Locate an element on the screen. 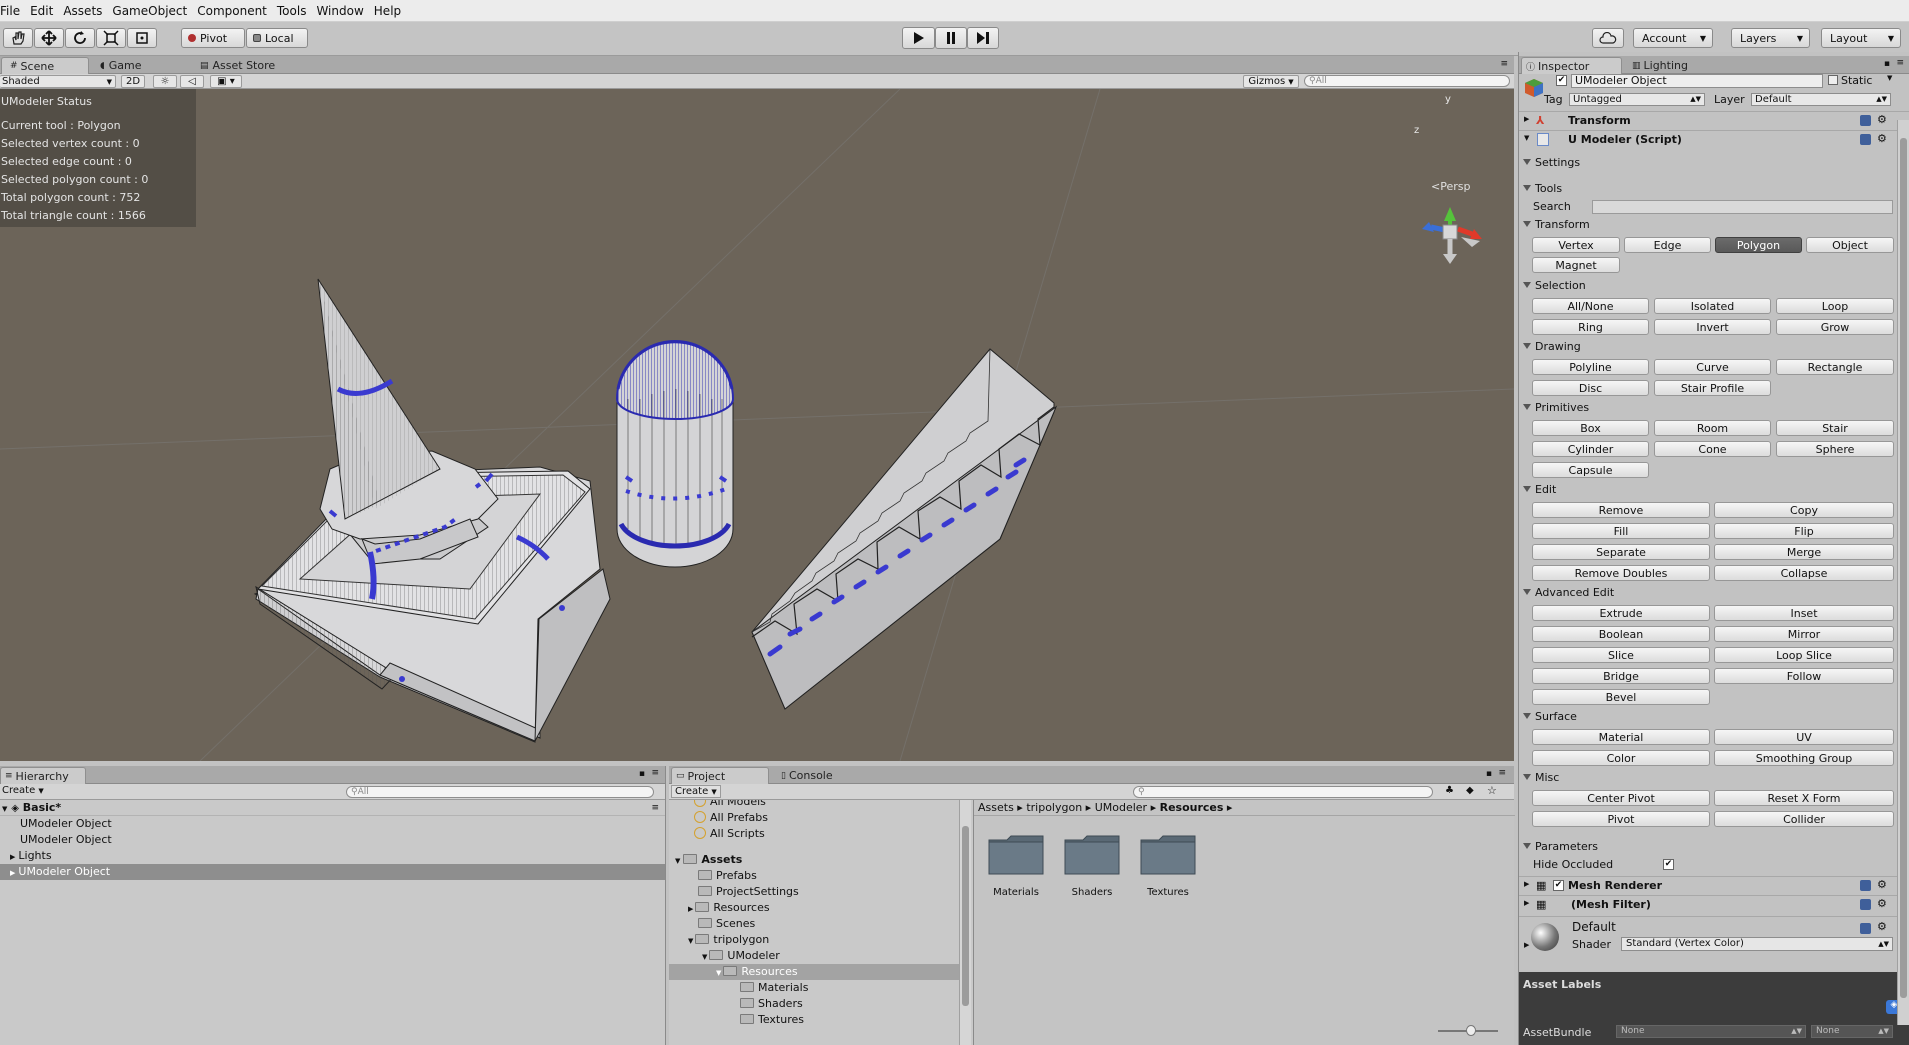 This screenshot has width=1909, height=1045. mesh-renderer-checkbox: ✔ is located at coordinates (1558, 885).